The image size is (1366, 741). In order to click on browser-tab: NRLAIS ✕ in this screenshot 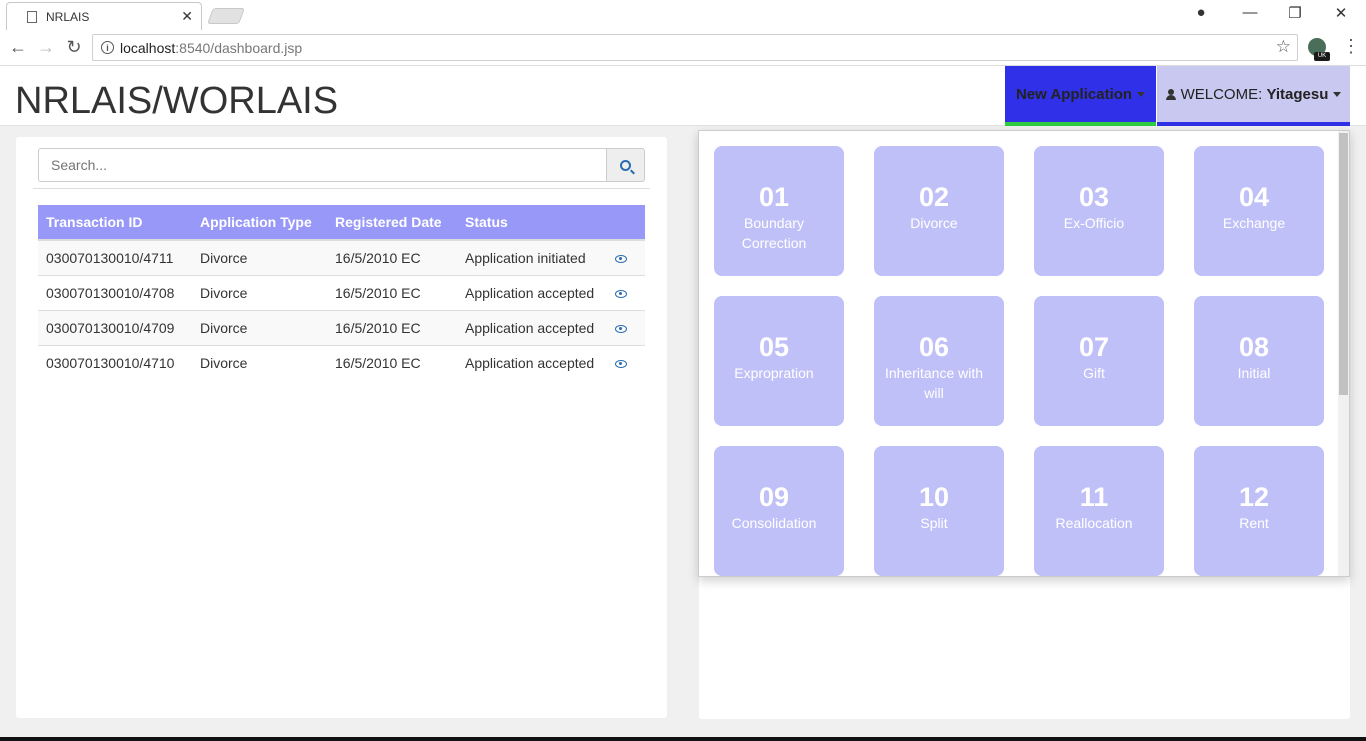, I will do `click(104, 16)`.